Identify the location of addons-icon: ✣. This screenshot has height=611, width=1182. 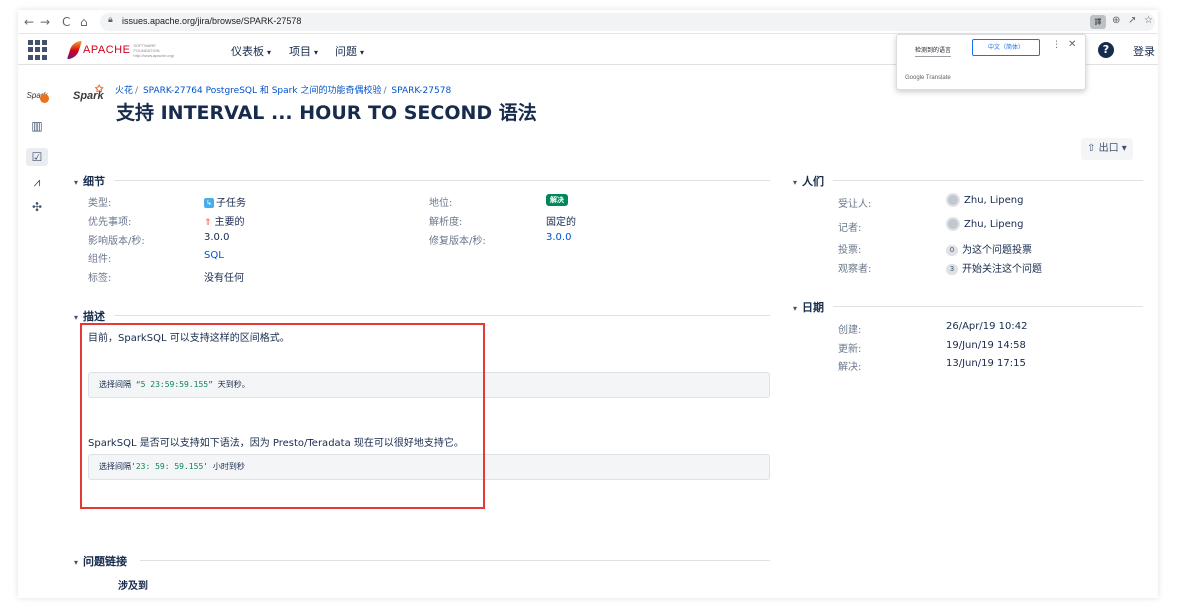
(37, 207).